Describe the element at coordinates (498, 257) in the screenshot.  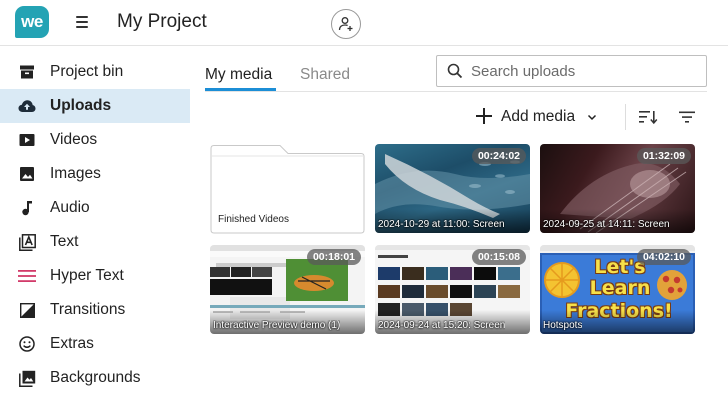
I see `duration-badge: 00:15:08` at that location.